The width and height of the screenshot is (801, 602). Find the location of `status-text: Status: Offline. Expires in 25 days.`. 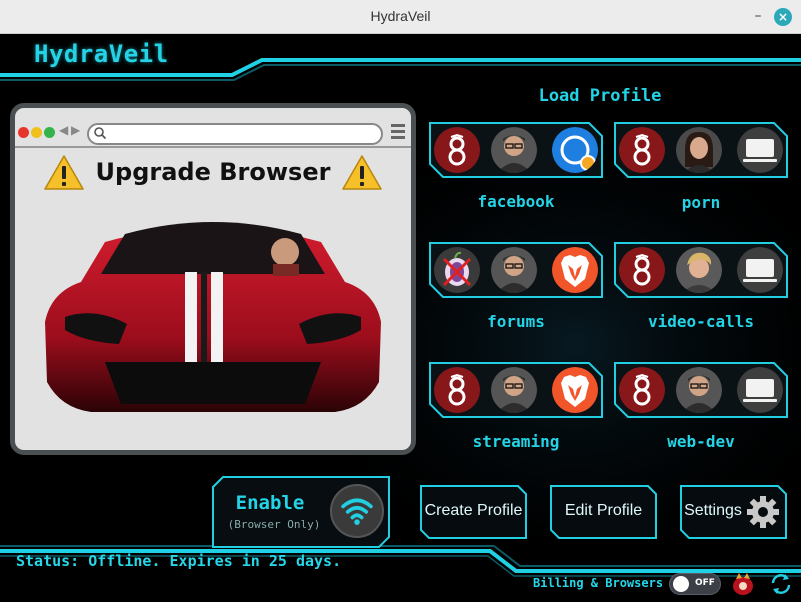

status-text: Status: Offline. Expires in 25 days. is located at coordinates (179, 561).